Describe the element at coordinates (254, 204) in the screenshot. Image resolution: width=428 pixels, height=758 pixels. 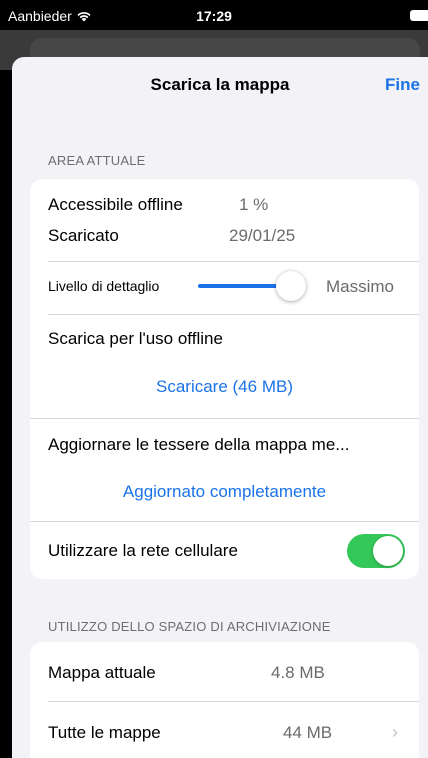
I see `offline-value: 1 %` at that location.